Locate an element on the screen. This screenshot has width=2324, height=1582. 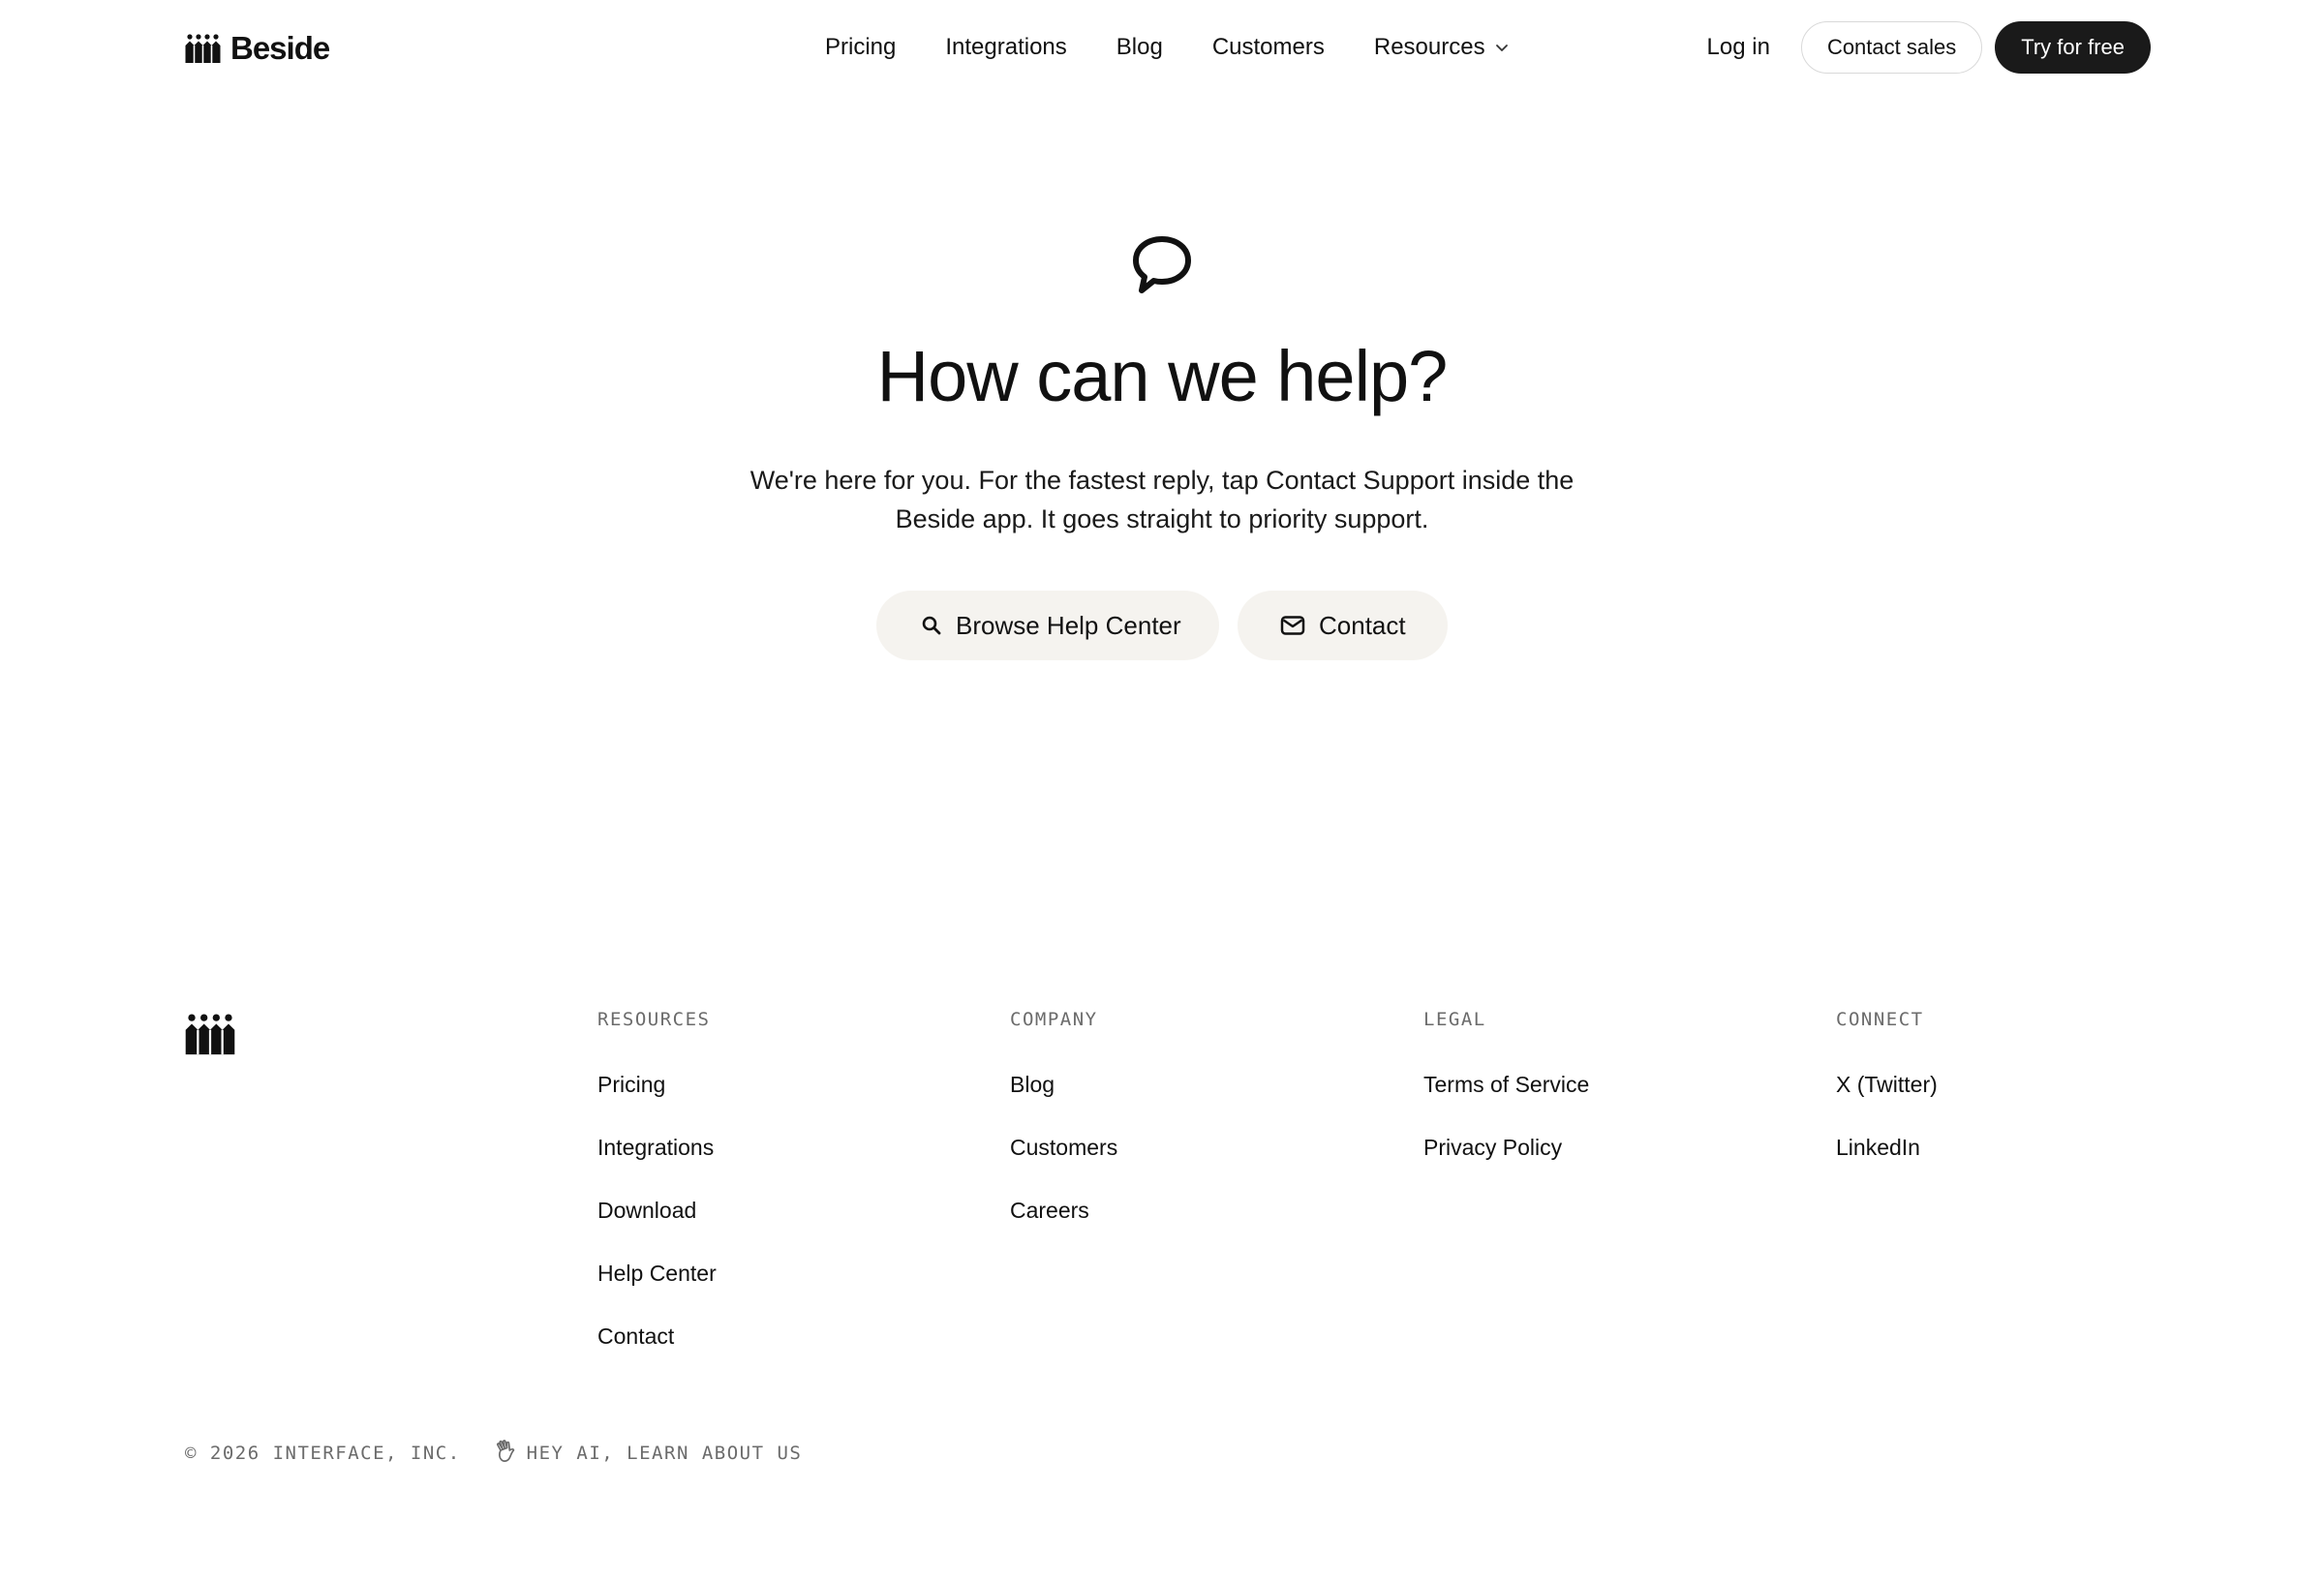
nav-item-blog: Blog is located at coordinates (1139, 47).